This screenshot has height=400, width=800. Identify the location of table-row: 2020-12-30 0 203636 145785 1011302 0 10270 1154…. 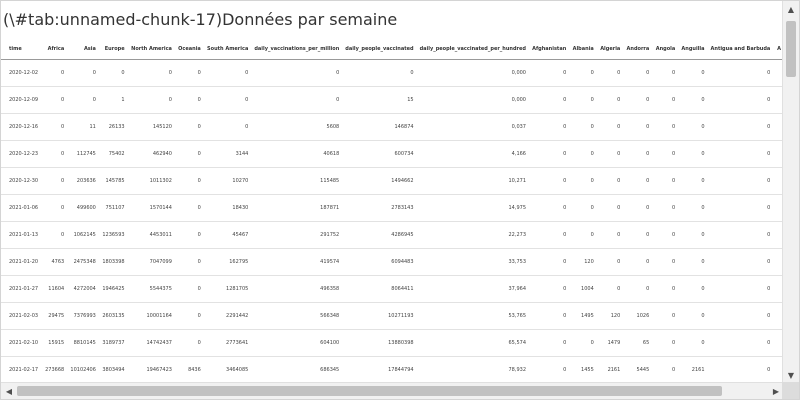
(392, 181).